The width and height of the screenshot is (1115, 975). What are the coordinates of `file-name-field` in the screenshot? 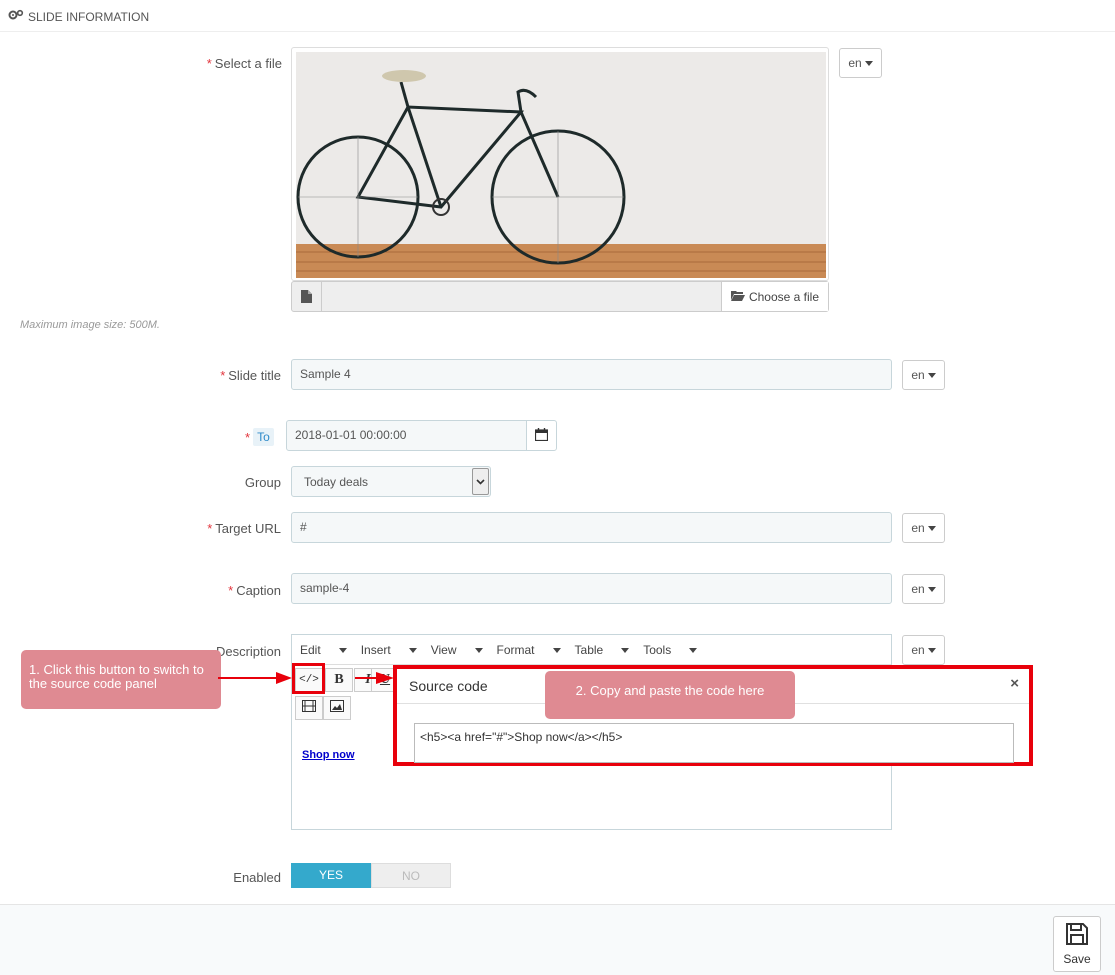 It's located at (521, 296).